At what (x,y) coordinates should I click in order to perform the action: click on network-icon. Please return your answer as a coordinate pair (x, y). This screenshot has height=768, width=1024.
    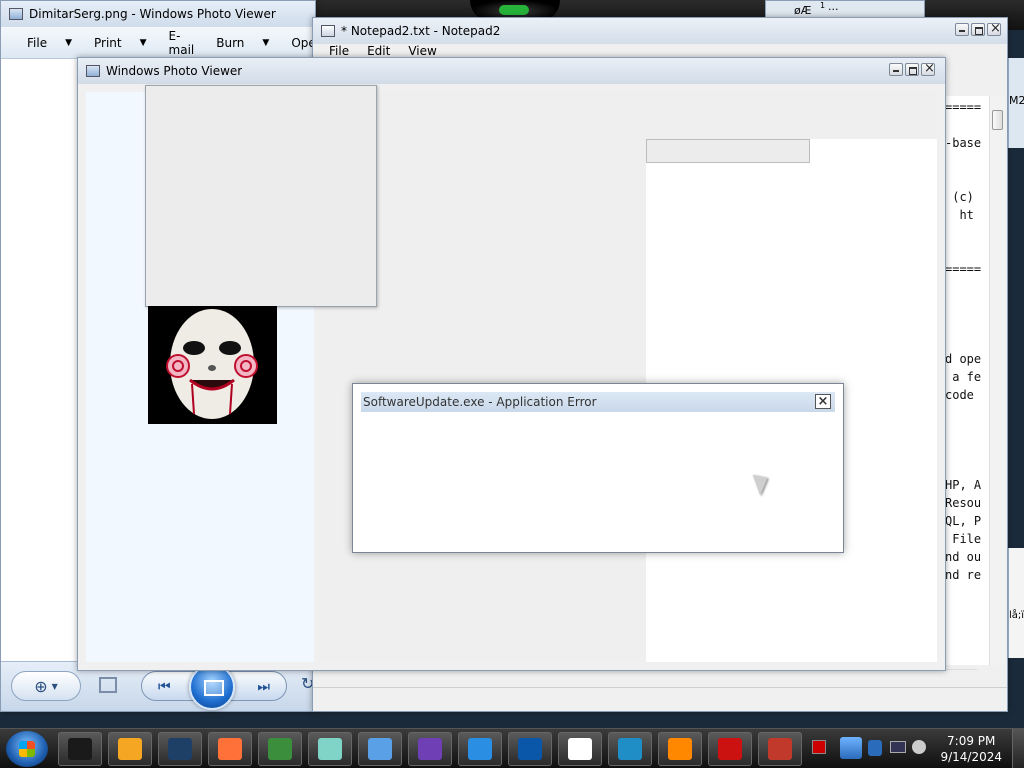
    Looking at the image, I should click on (851, 748).